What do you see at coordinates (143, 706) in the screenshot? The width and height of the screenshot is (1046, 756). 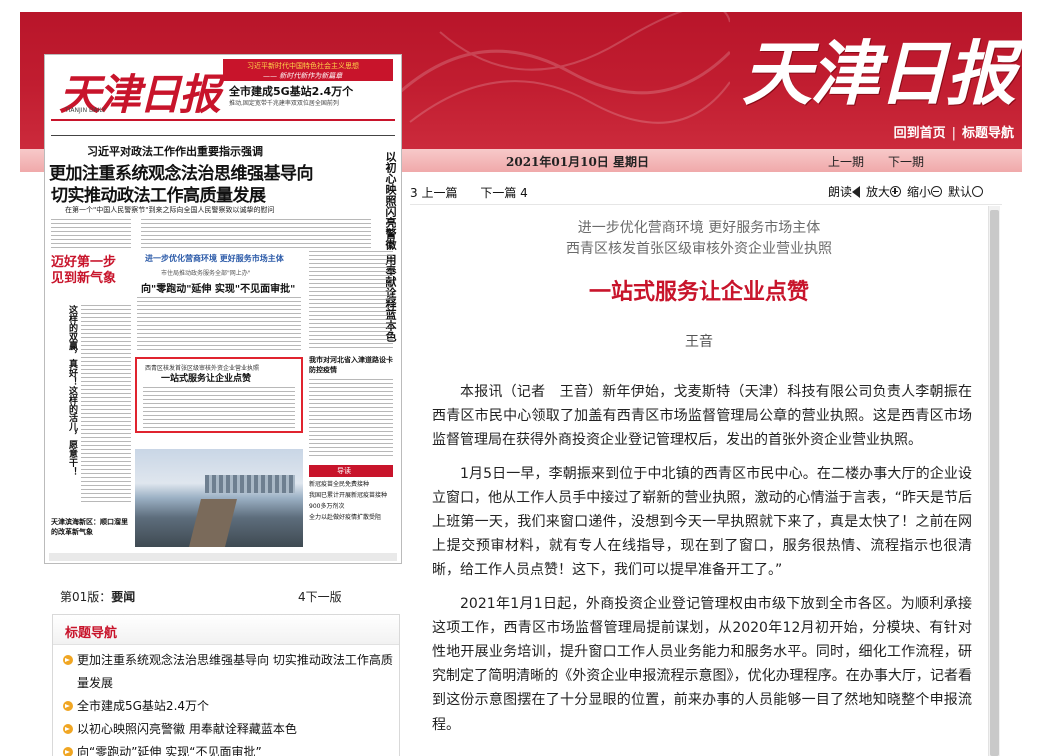 I see `topic-item-label: 全市建成5G基站2.4万个` at bounding box center [143, 706].